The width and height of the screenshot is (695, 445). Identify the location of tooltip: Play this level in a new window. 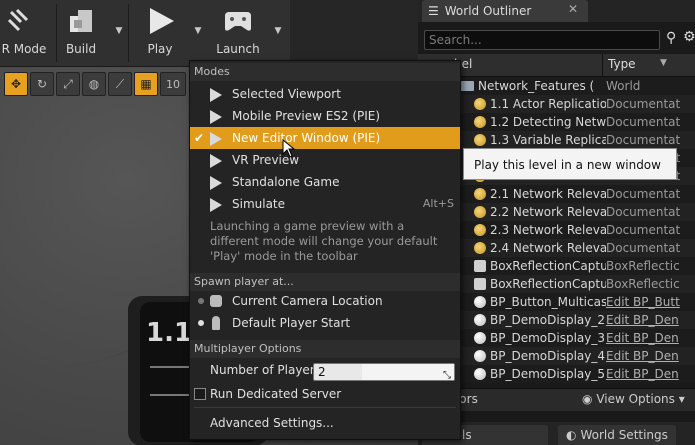
(570, 164).